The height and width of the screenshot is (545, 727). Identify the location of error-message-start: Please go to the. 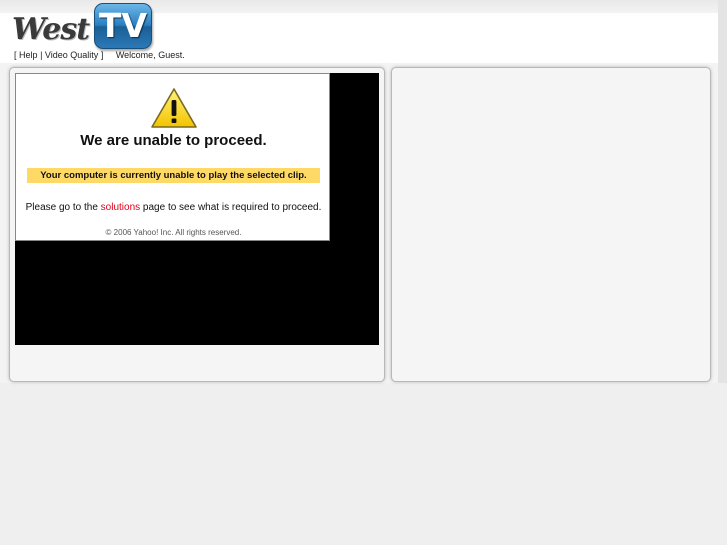
(63, 207).